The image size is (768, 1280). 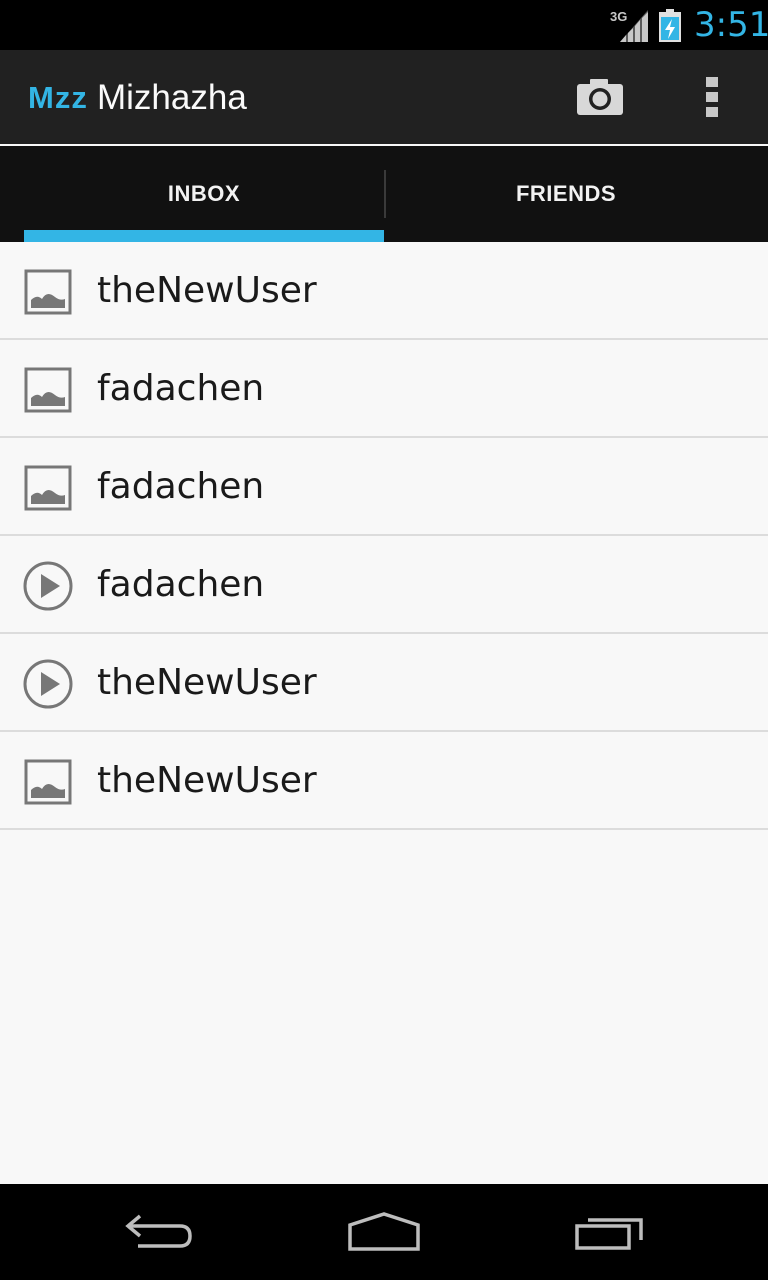 What do you see at coordinates (204, 194) in the screenshot?
I see `tab-inbox: INBOX` at bounding box center [204, 194].